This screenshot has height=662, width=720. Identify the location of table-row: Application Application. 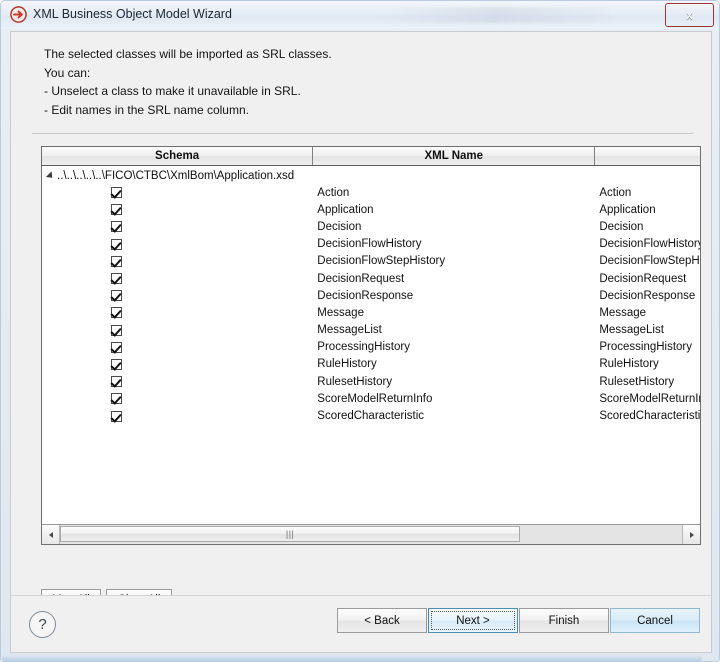
(371, 209).